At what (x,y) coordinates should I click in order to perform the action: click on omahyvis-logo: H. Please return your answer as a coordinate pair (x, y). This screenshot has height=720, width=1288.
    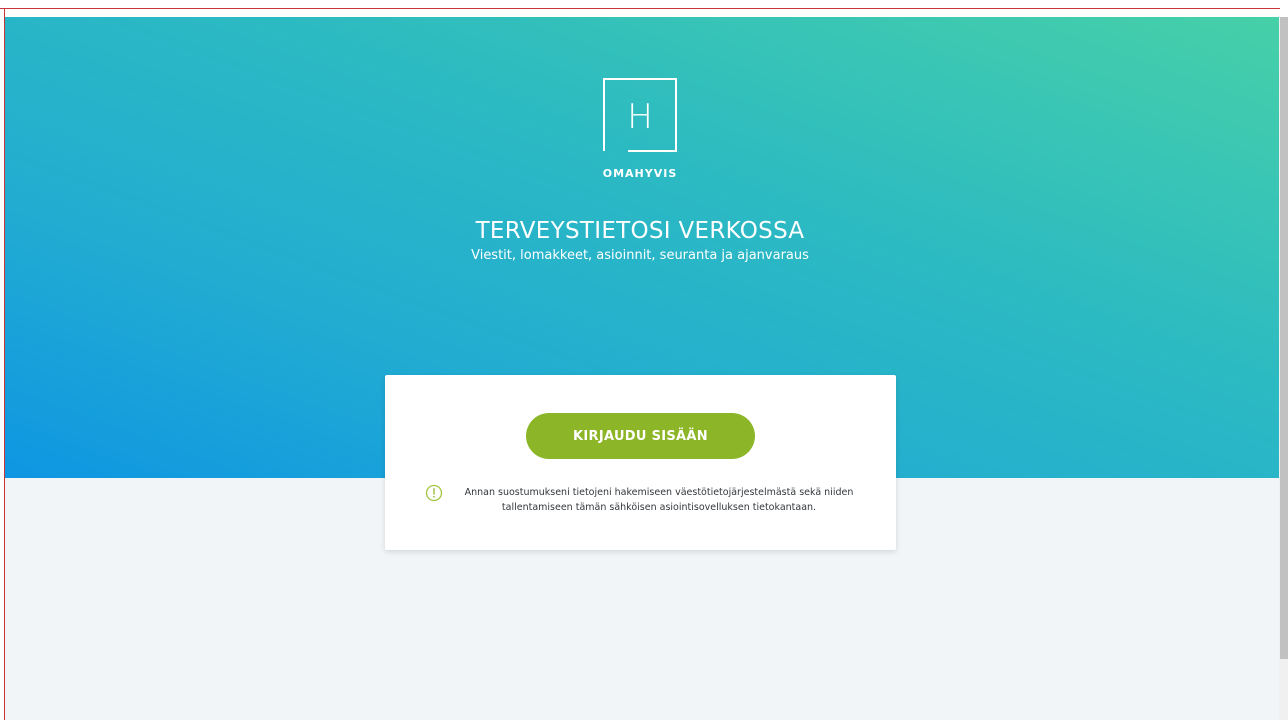
    Looking at the image, I should click on (640, 115).